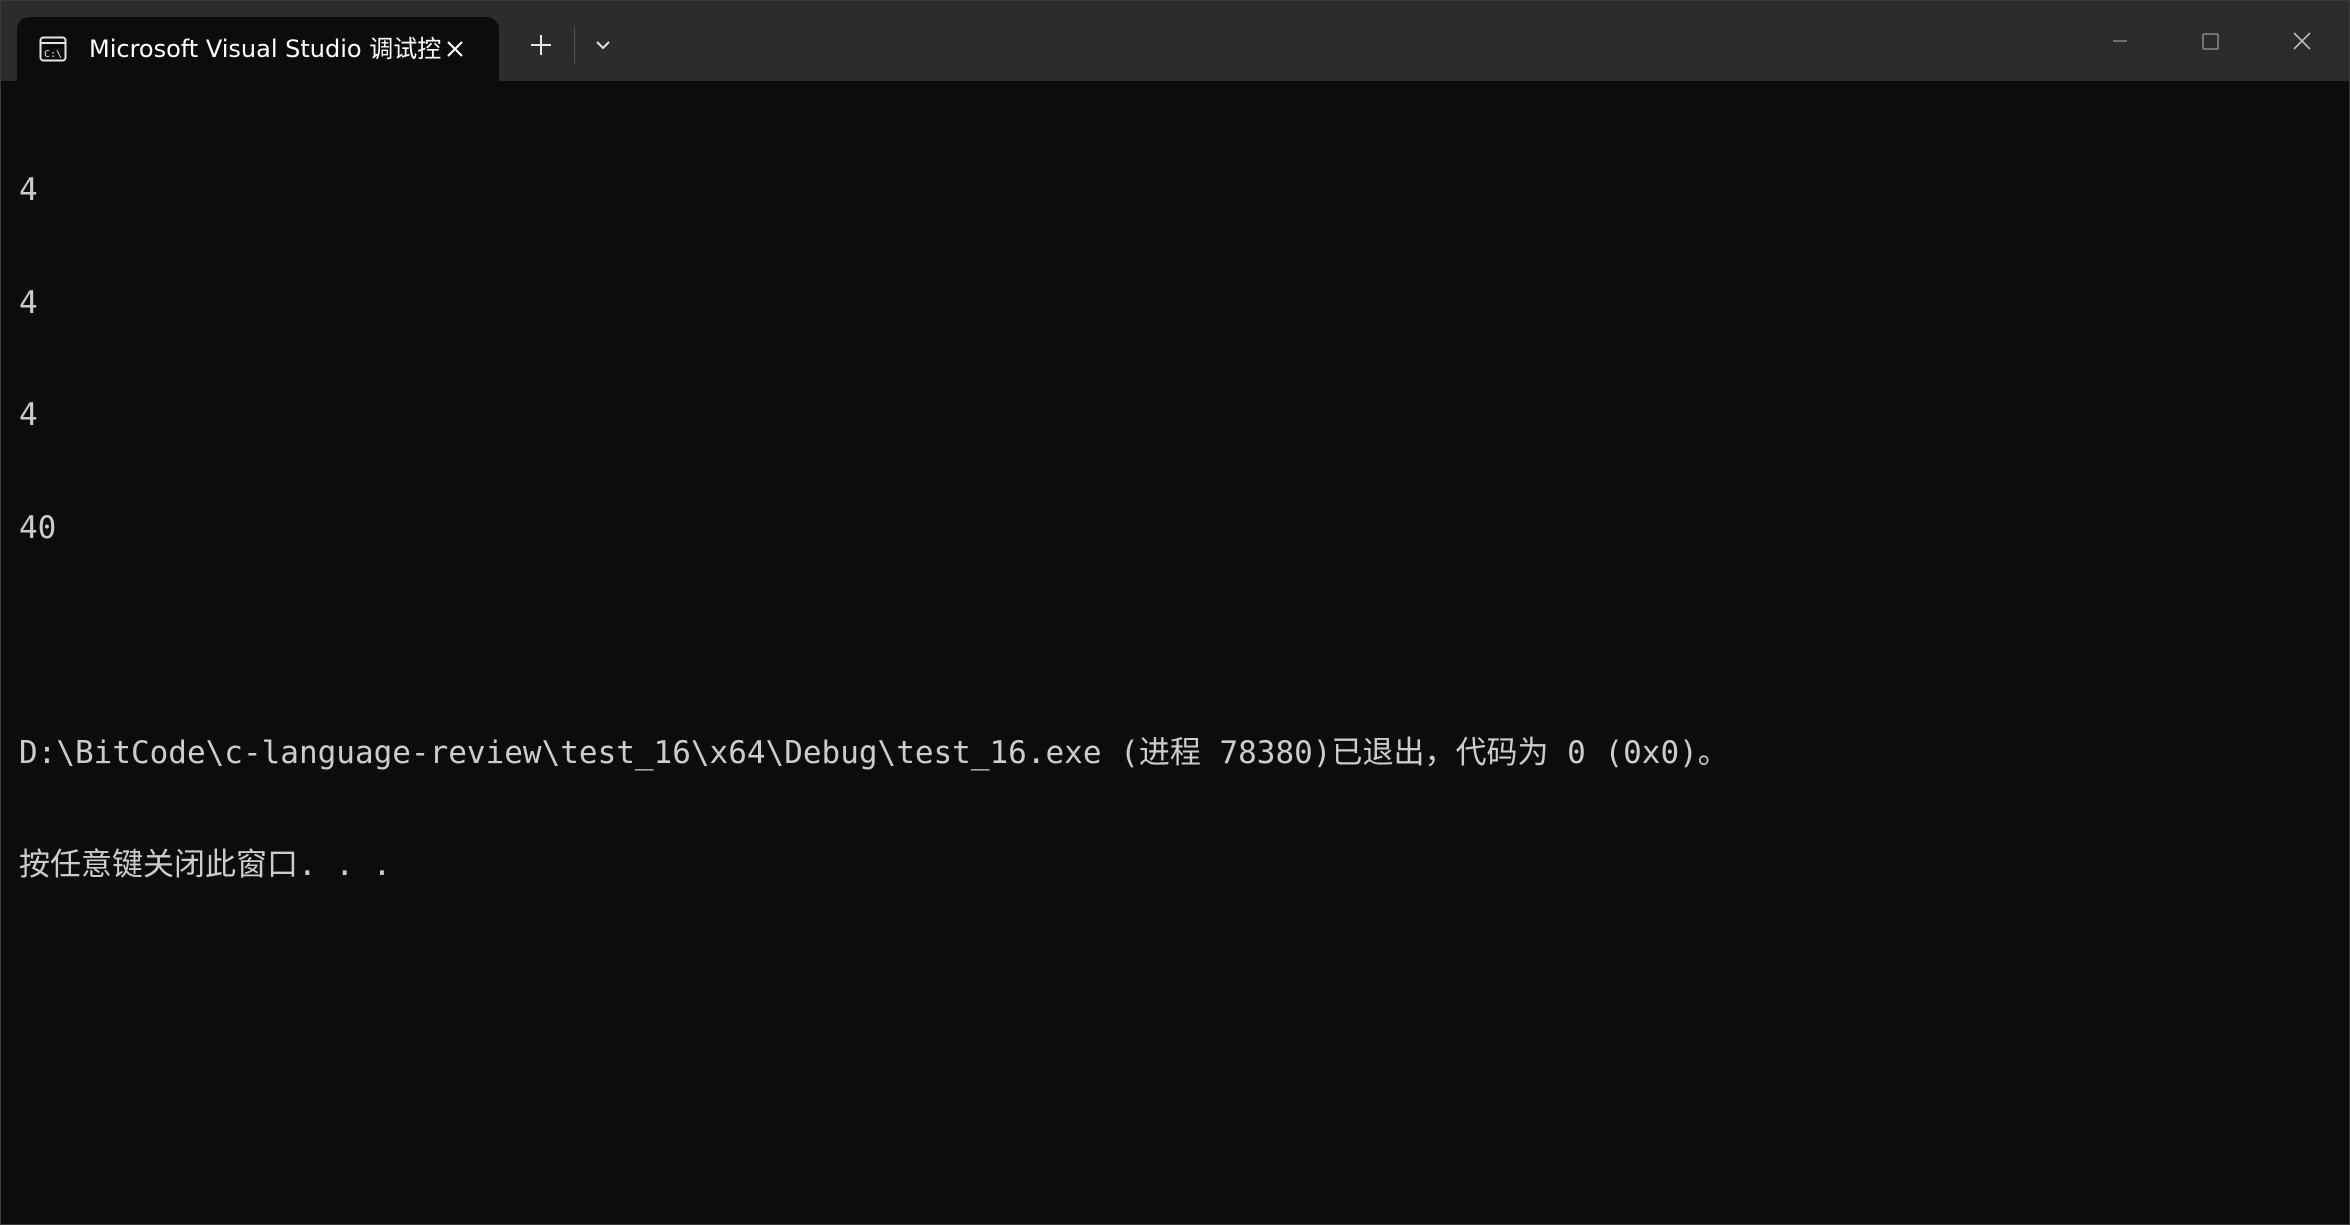 This screenshot has width=2350, height=1225. Describe the element at coordinates (455, 49) in the screenshot. I see `tab-close-icon` at that location.